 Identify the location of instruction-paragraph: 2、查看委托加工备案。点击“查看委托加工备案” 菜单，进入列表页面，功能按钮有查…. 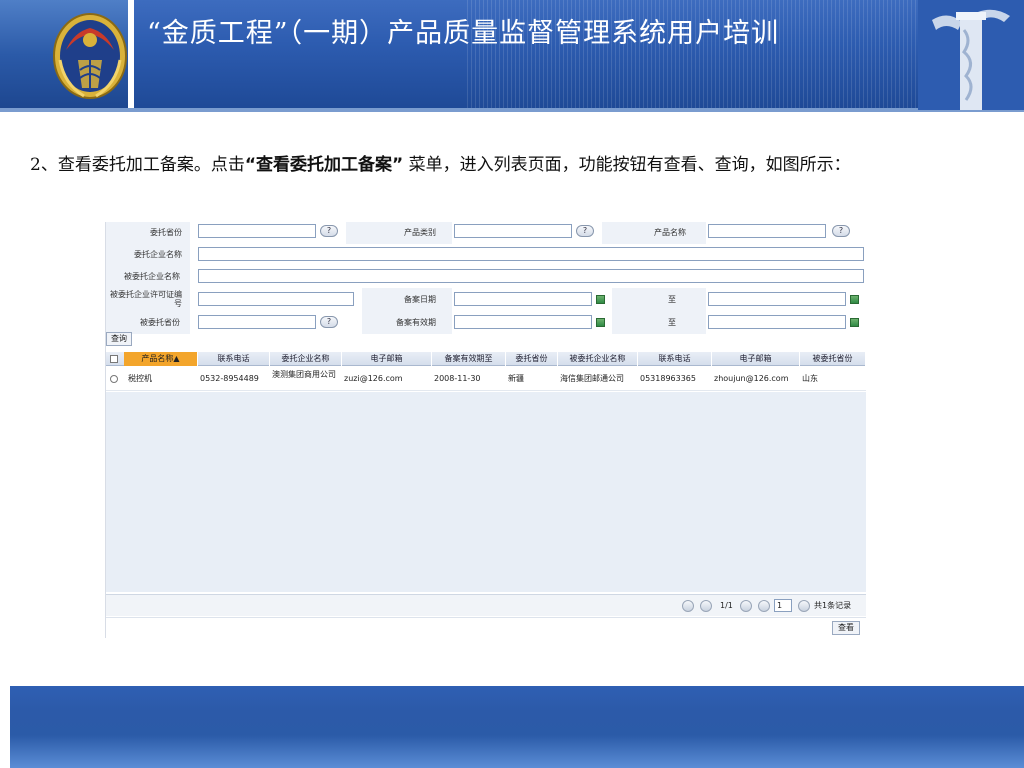
(510, 165).